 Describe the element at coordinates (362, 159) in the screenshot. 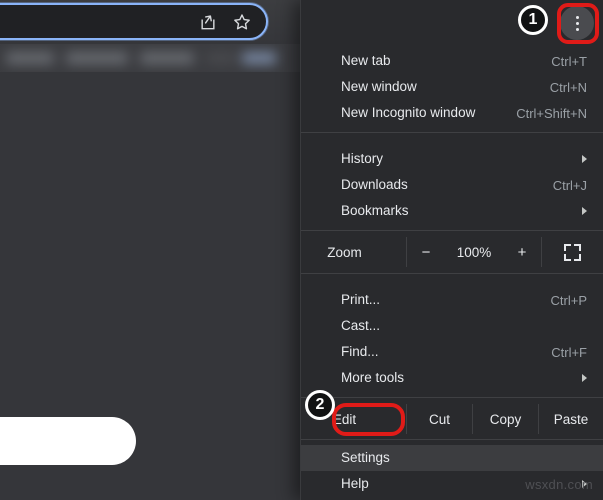

I see `menu-item-label: History` at that location.